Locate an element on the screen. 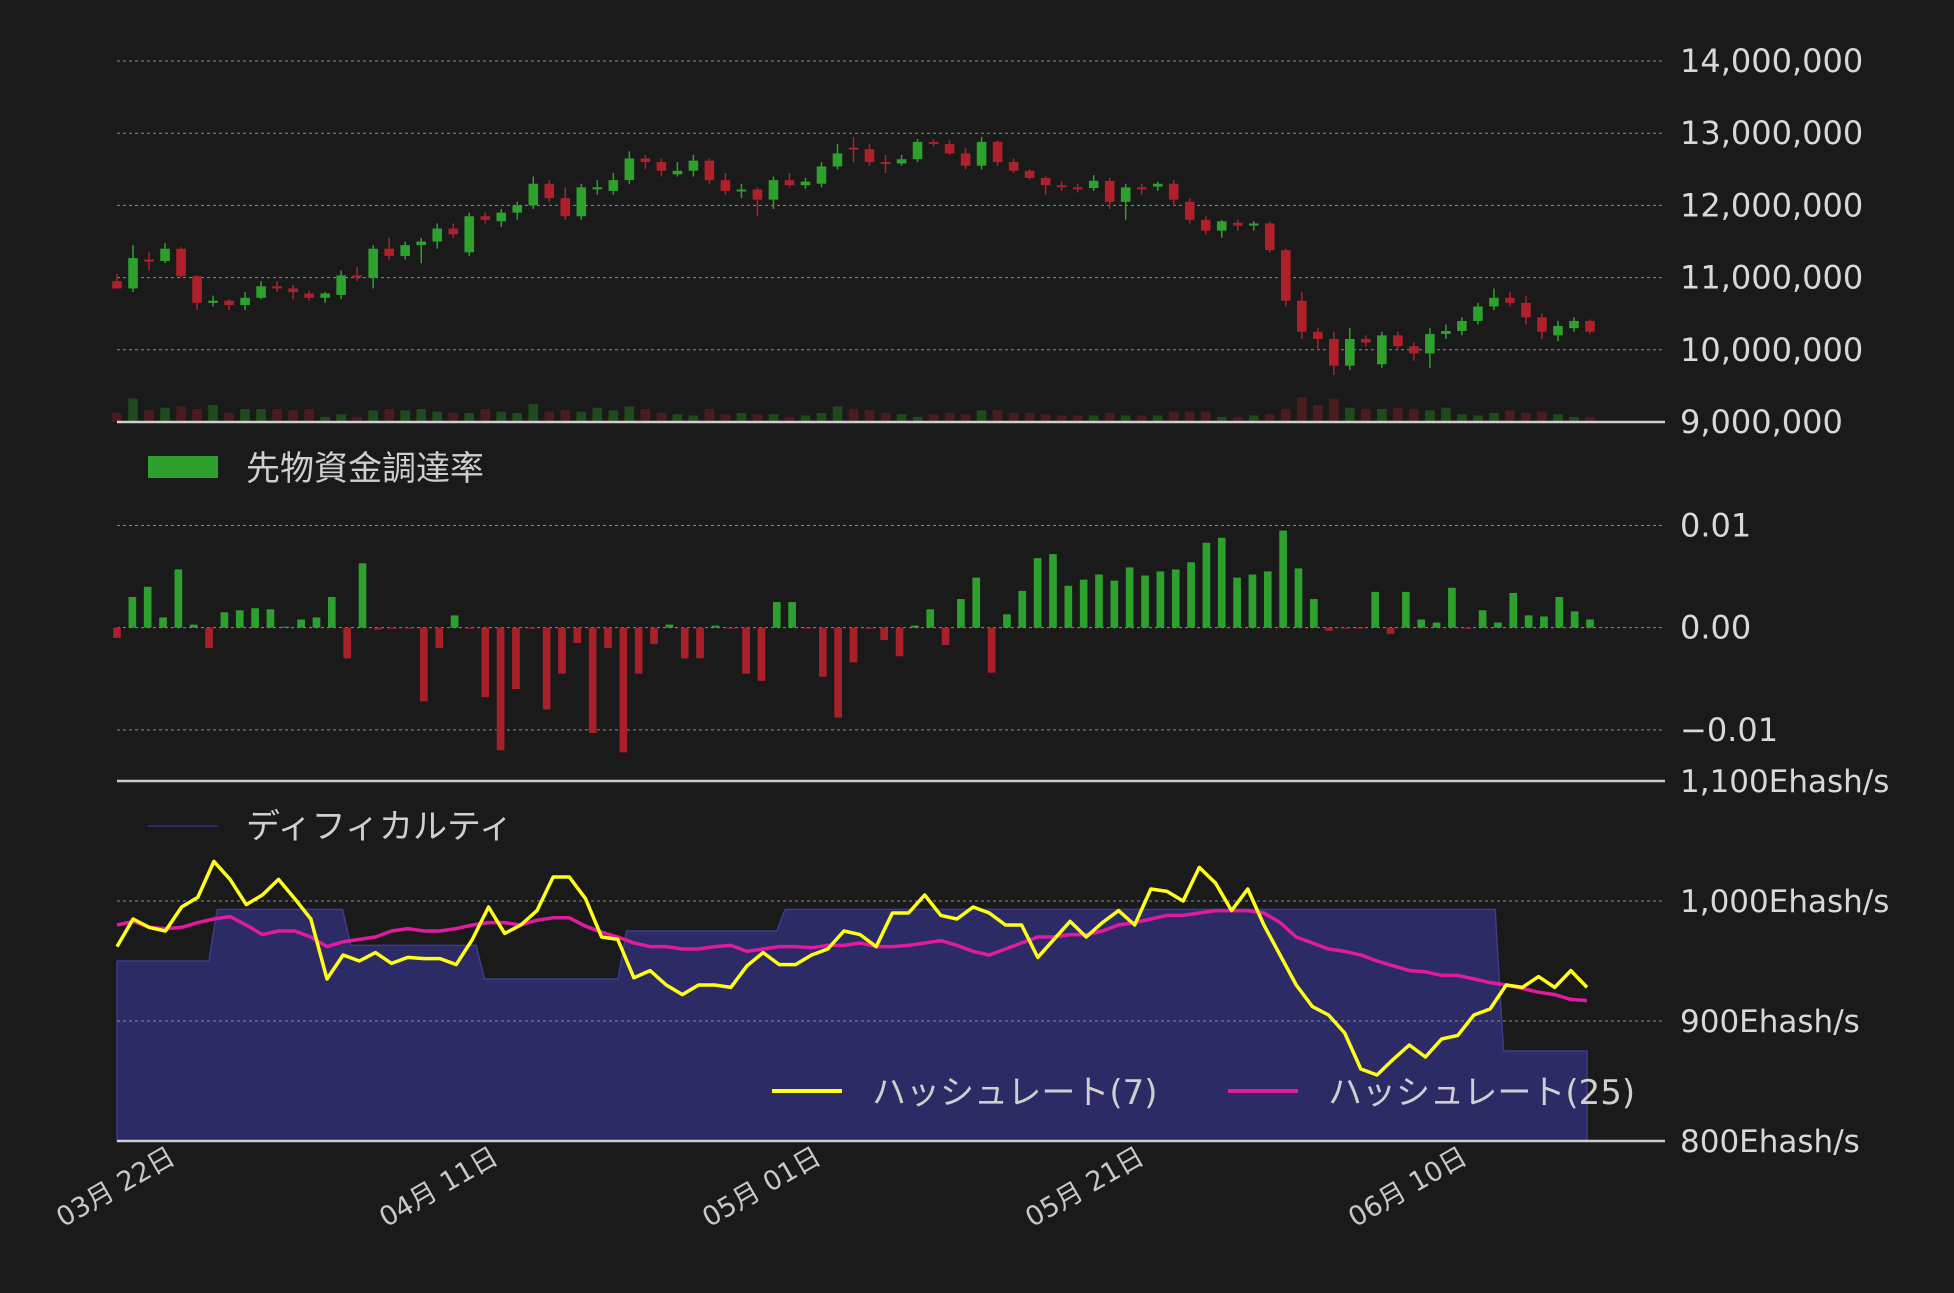  difficulty-legend-swatch is located at coordinates (183, 826).